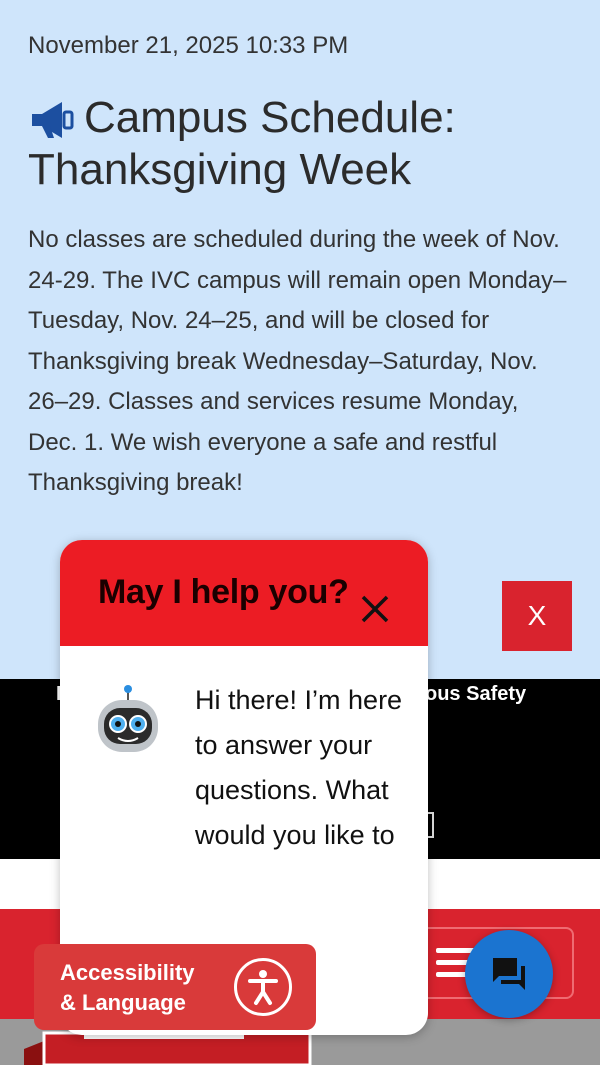 The height and width of the screenshot is (1065, 600). What do you see at coordinates (475, 694) in the screenshot?
I see `top-link-campus-safety: ous Safety` at bounding box center [475, 694].